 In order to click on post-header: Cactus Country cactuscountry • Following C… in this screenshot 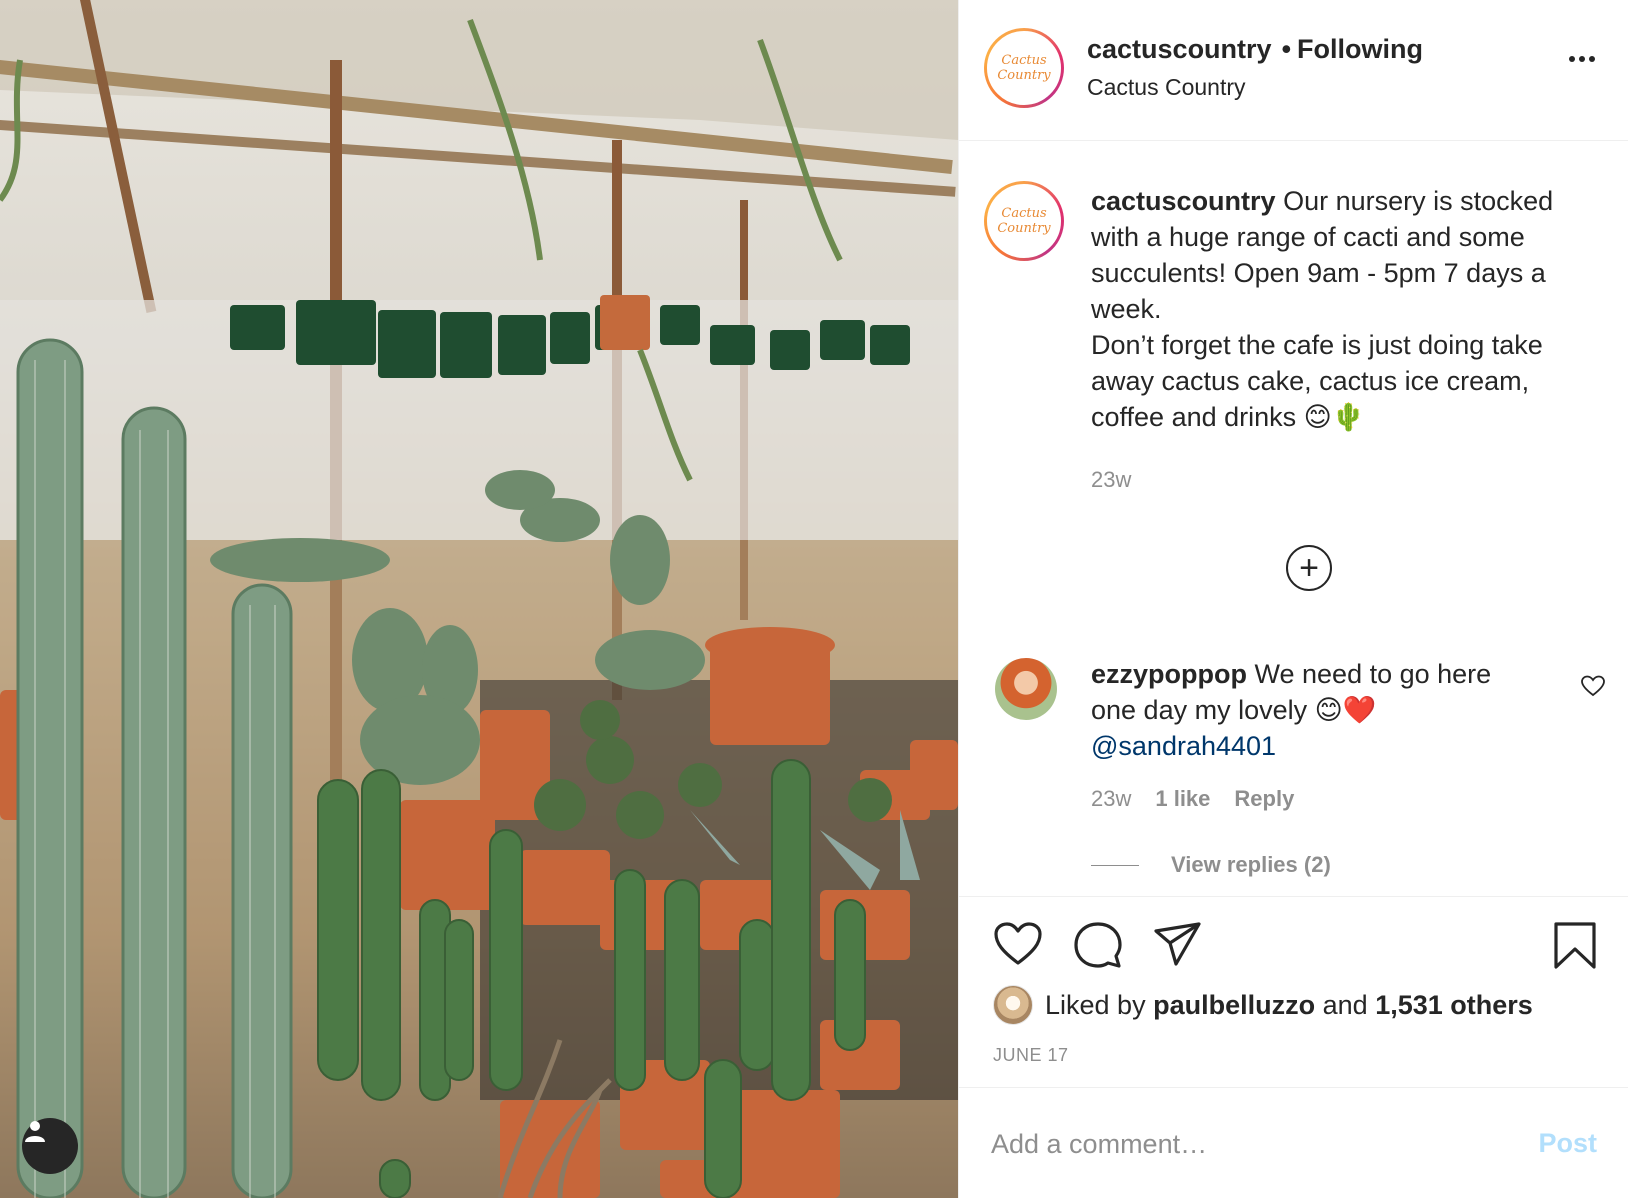, I will do `click(1293, 70)`.